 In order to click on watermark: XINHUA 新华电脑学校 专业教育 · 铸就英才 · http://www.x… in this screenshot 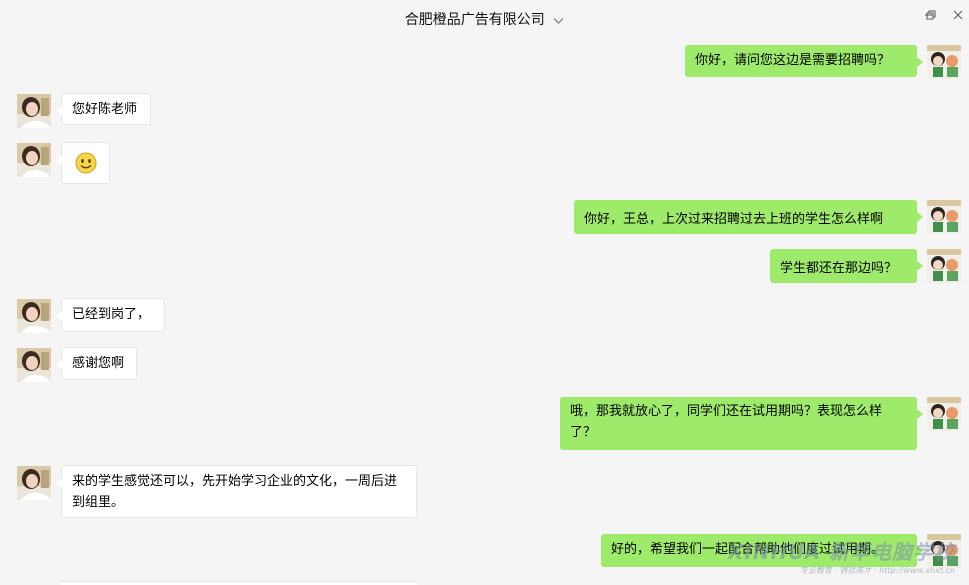, I will do `click(841, 556)`.